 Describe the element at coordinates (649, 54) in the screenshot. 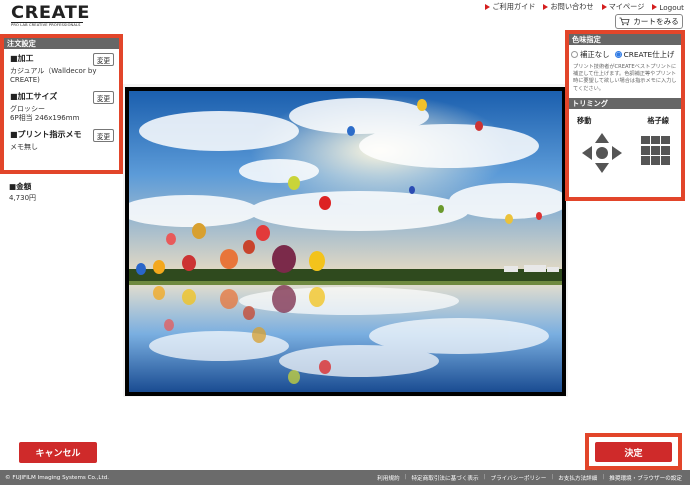

I see `create-finish-label: CREATE仕上げ` at that location.